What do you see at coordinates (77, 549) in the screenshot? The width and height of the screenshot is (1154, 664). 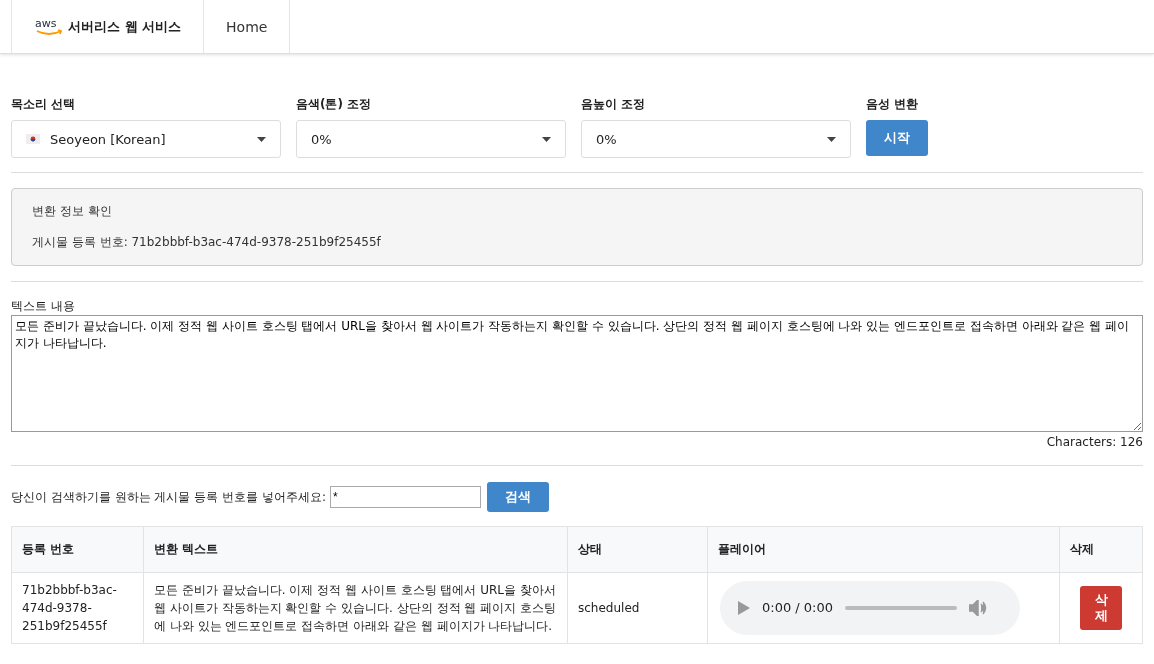 I see `column-header: 등록 번호` at bounding box center [77, 549].